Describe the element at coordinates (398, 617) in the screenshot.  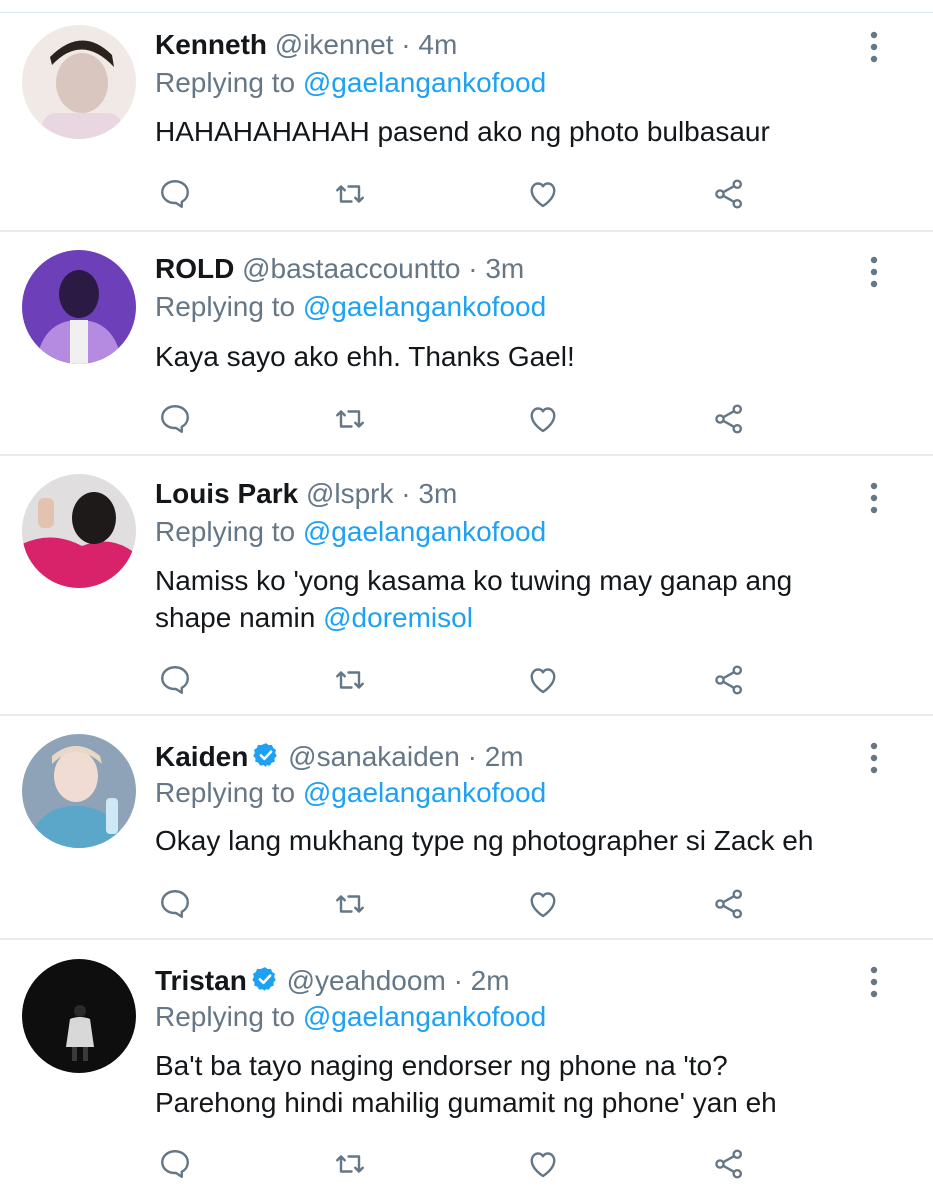
I see `mention-link: @doremisol` at that location.